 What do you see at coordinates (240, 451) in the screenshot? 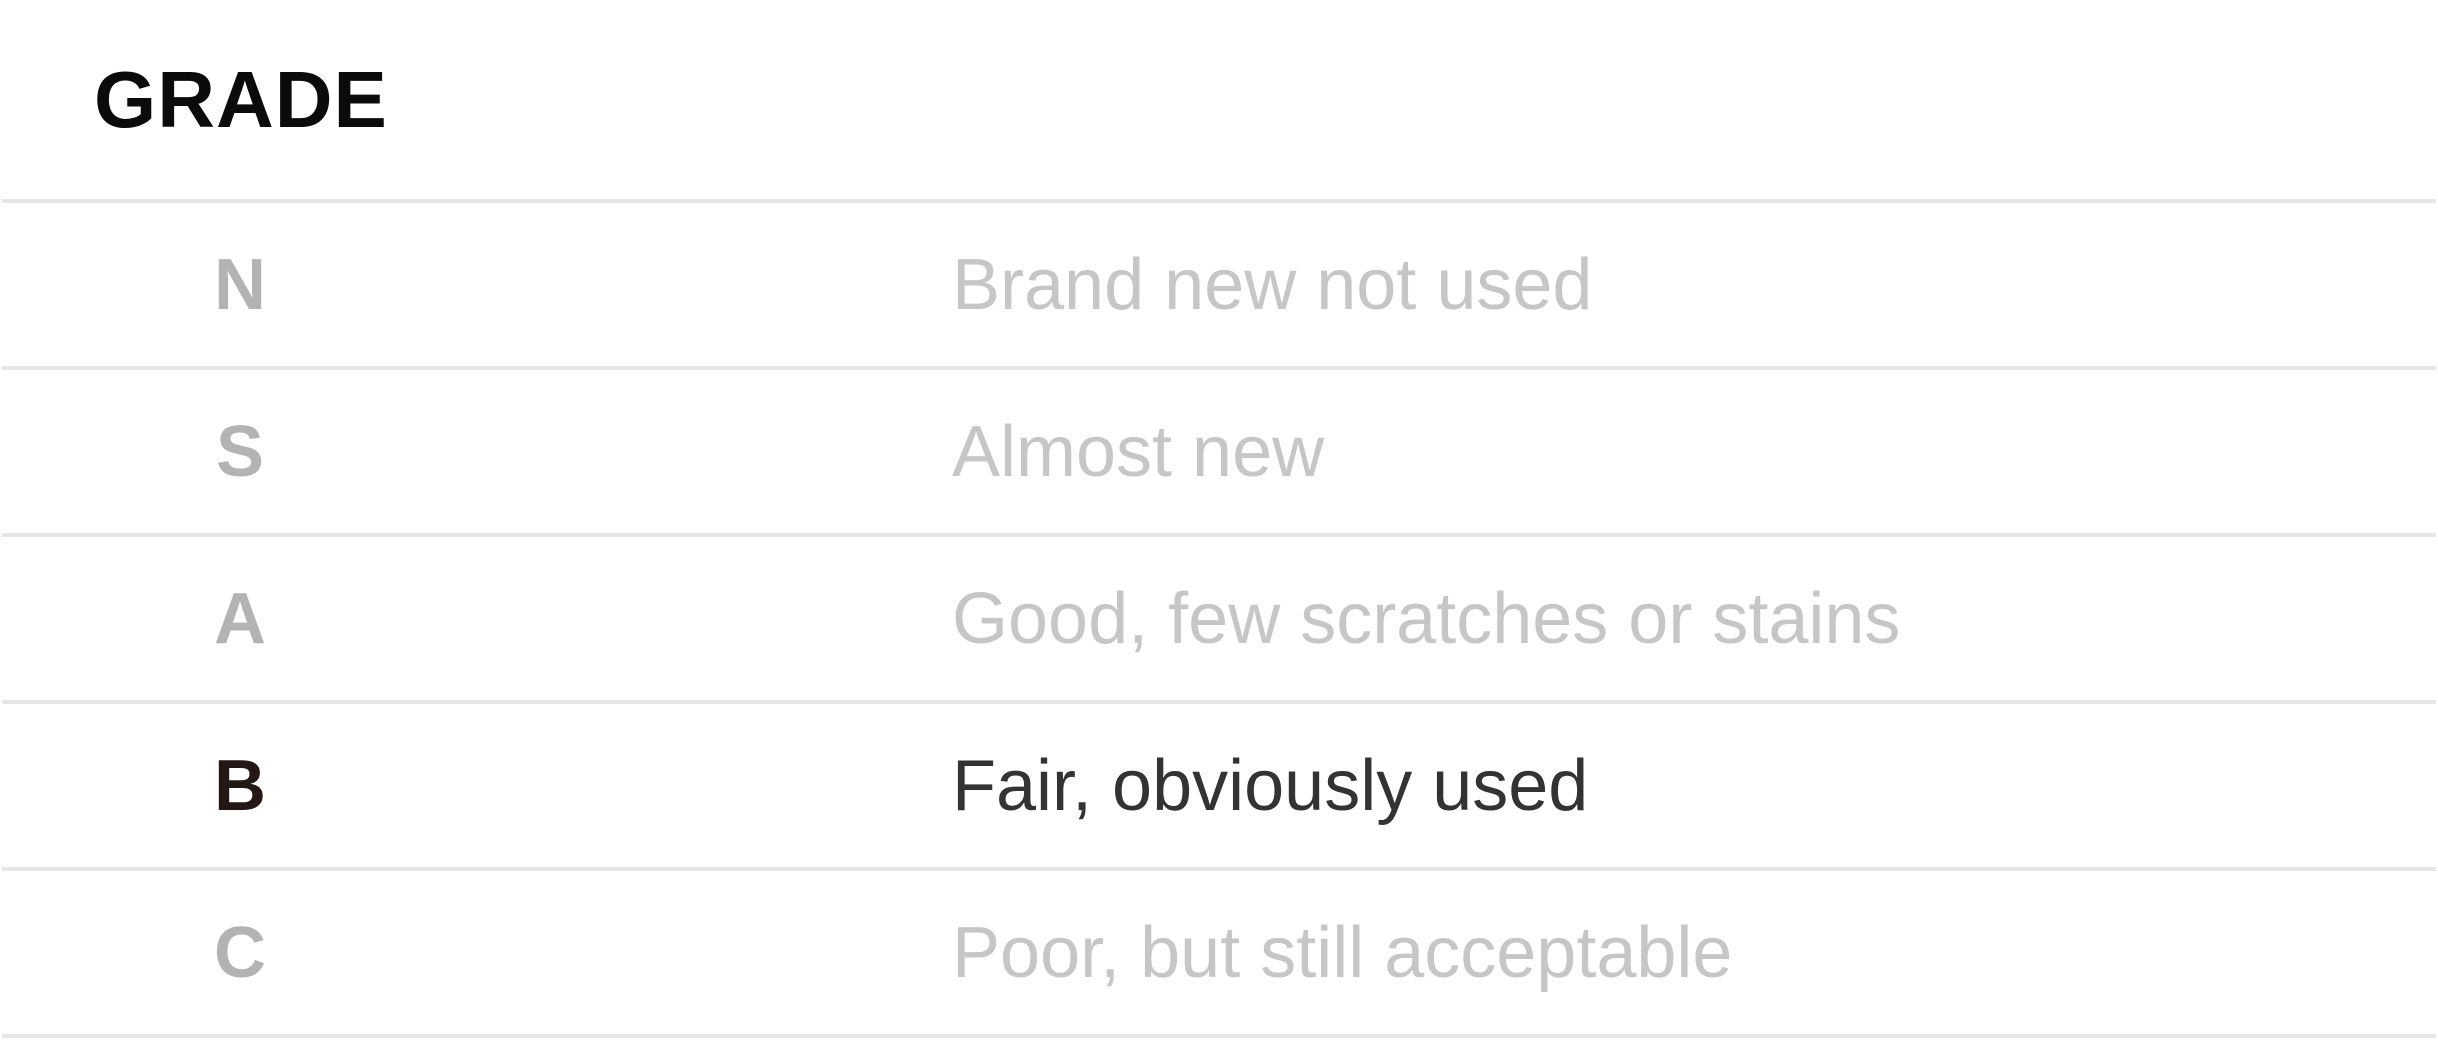
I see `grade-letter: S` at bounding box center [240, 451].